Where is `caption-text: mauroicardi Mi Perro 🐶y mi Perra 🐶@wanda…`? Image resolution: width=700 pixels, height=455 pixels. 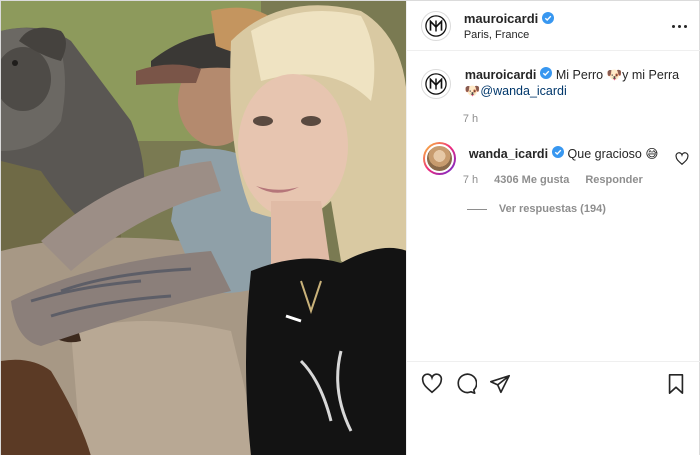
caption-text: mauroicardi Mi Perro 🐶y mi Perra 🐶@wanda… is located at coordinates (578, 83).